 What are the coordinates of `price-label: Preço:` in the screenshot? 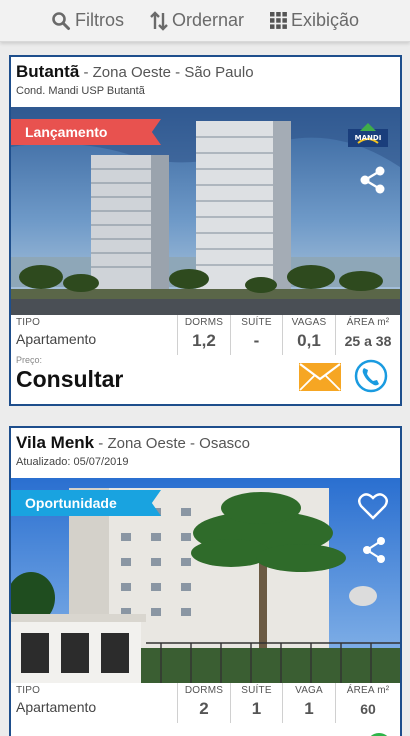 It's located at (29, 360).